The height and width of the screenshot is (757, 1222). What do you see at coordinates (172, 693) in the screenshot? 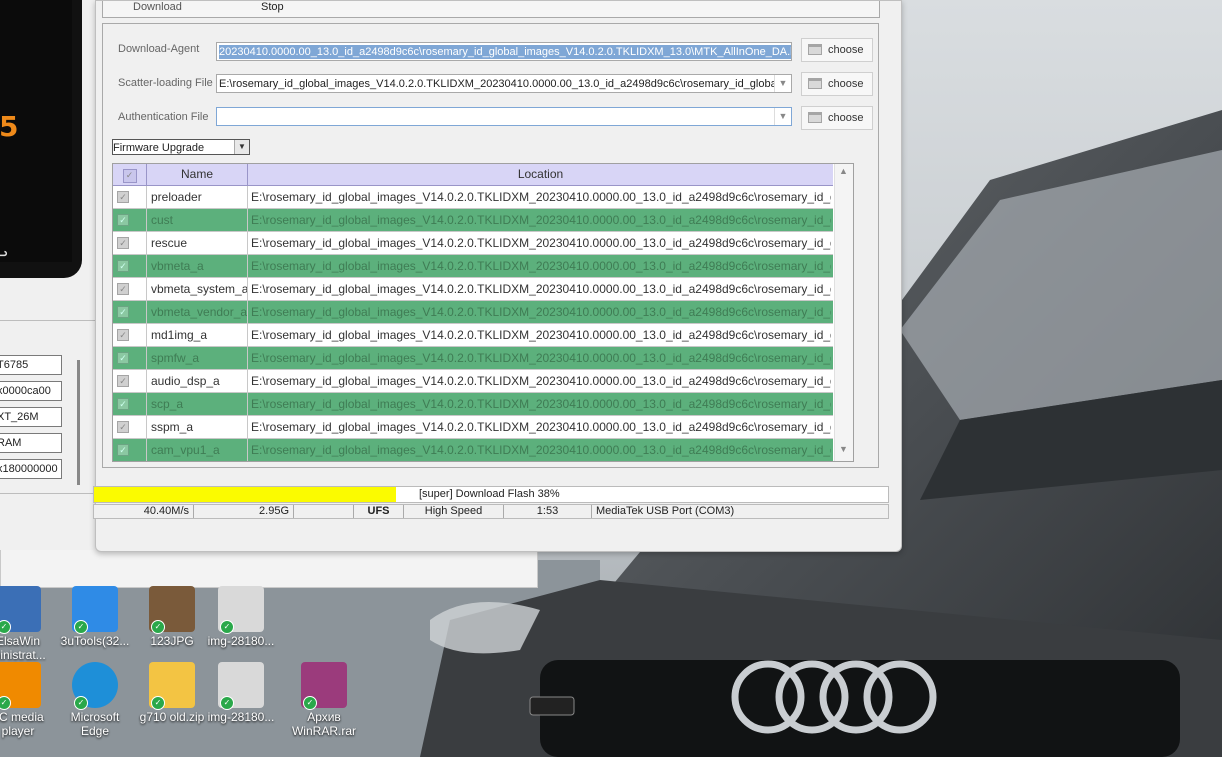
I see `desktop-icon: ✓ g710 old.zip` at bounding box center [172, 693].